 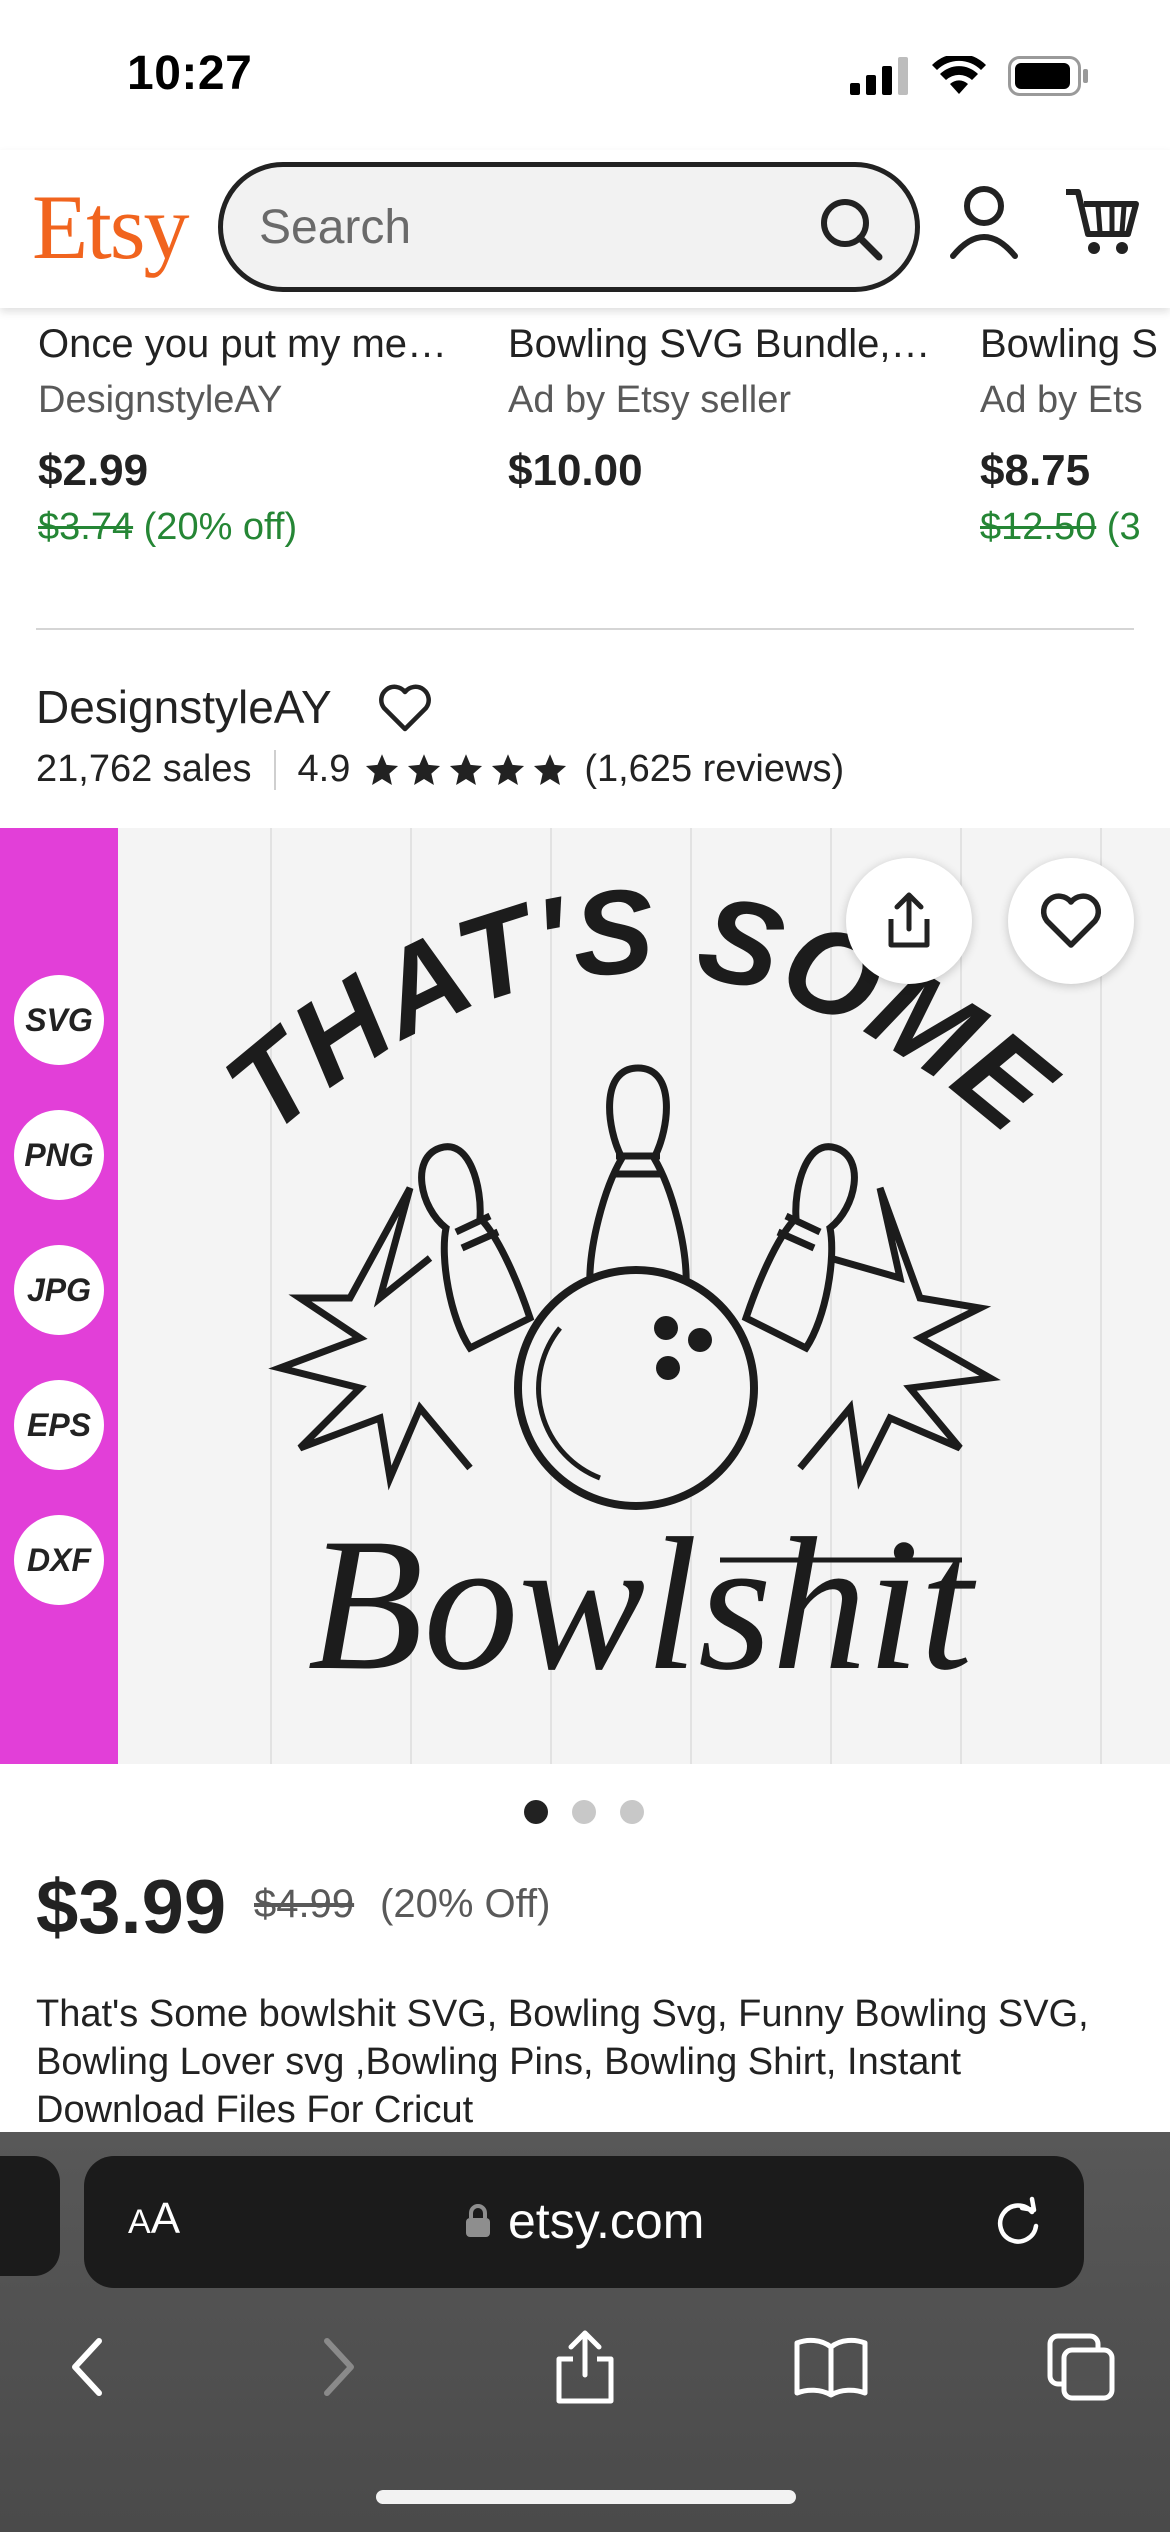 I want to click on bowling-ball, so click(x=636, y=1388).